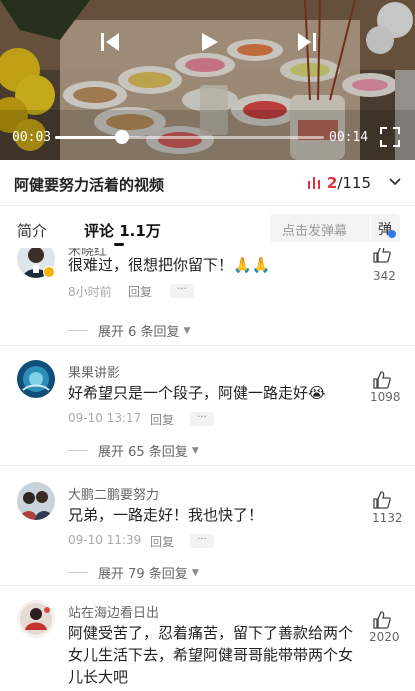 Image resolution: width=415 pixels, height=691 pixels. I want to click on comment-time: 09-10 11:39, so click(105, 540).